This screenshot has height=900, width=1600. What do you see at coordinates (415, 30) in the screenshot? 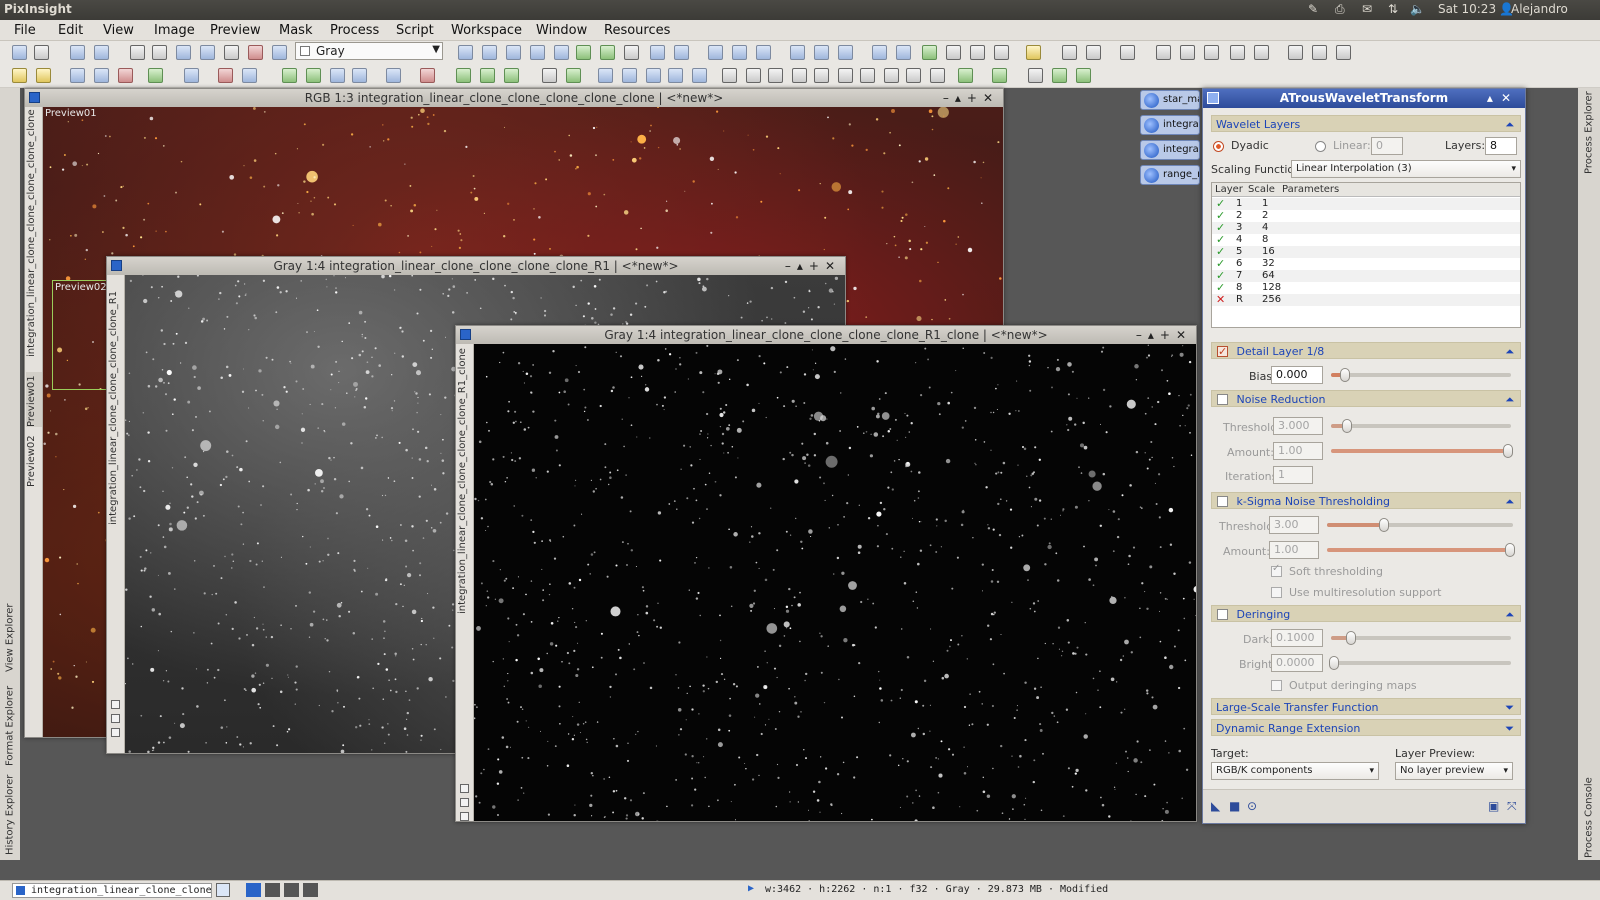
I see `menu-script: Script` at bounding box center [415, 30].